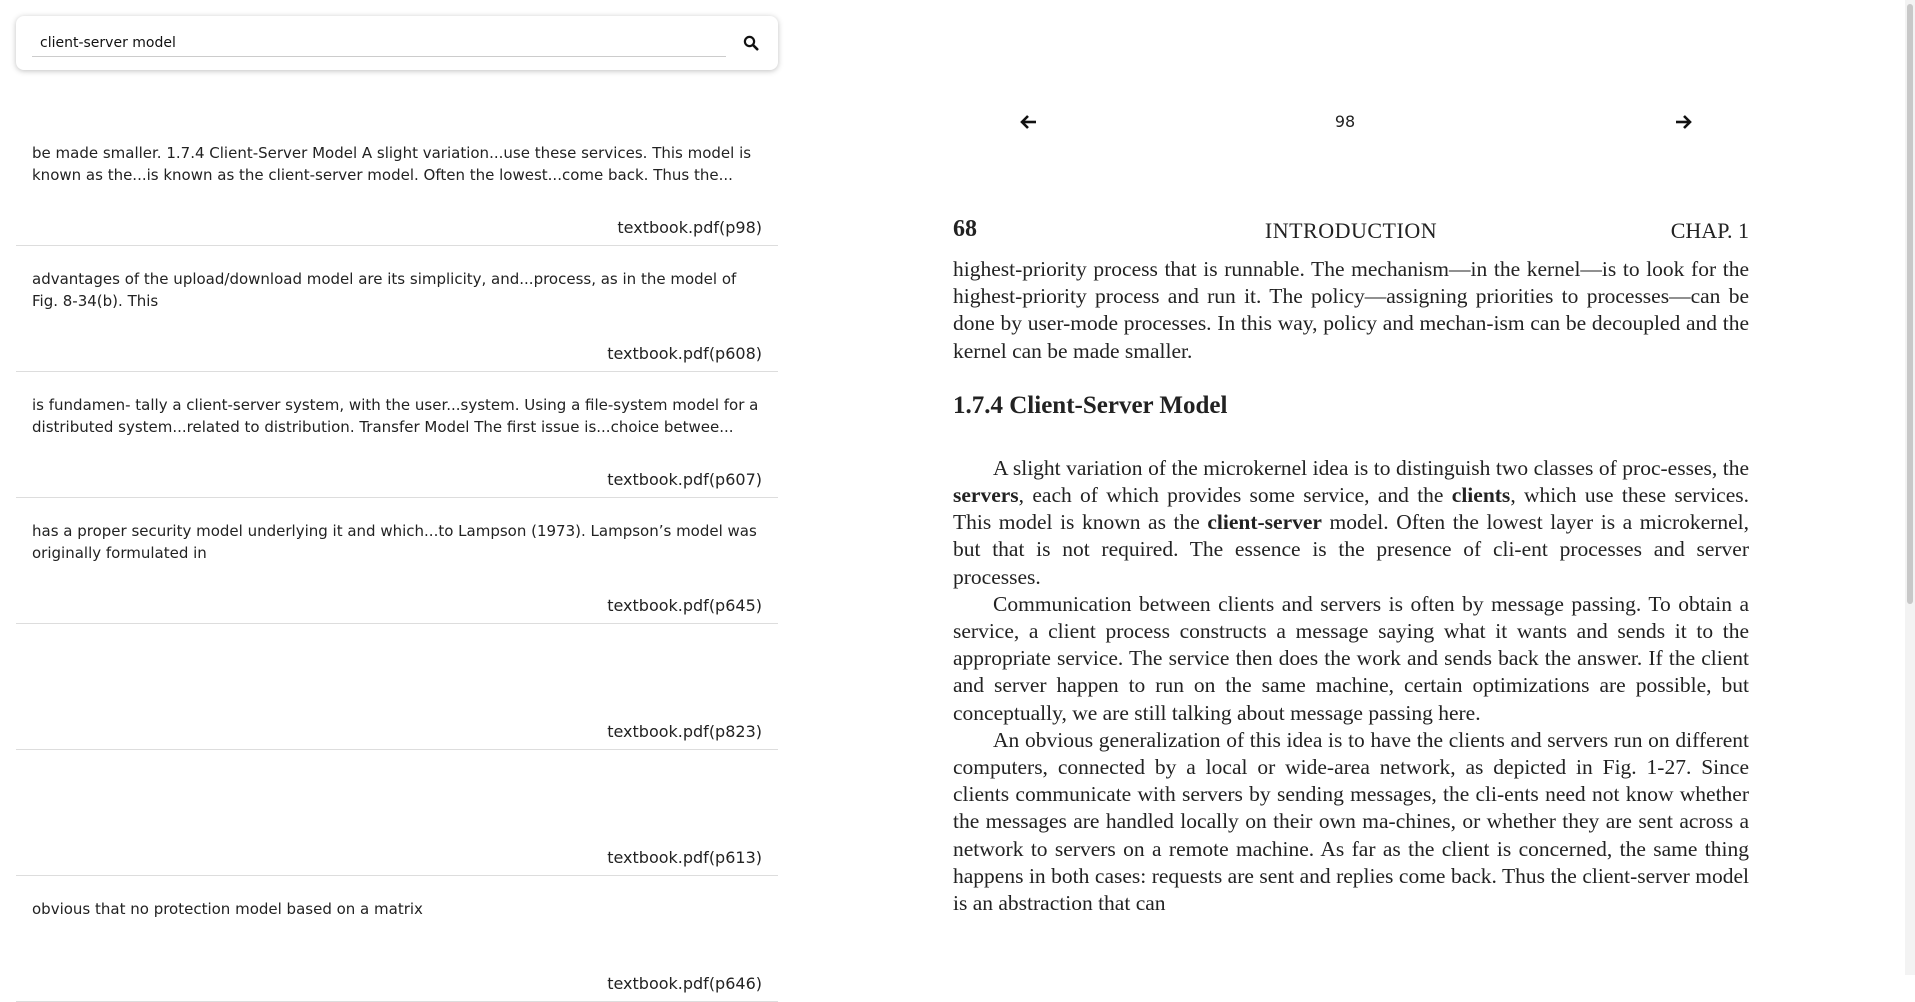 The width and height of the screenshot is (1915, 1002). Describe the element at coordinates (684, 731) in the screenshot. I see `result-source: textbook.pdf(p823)` at that location.